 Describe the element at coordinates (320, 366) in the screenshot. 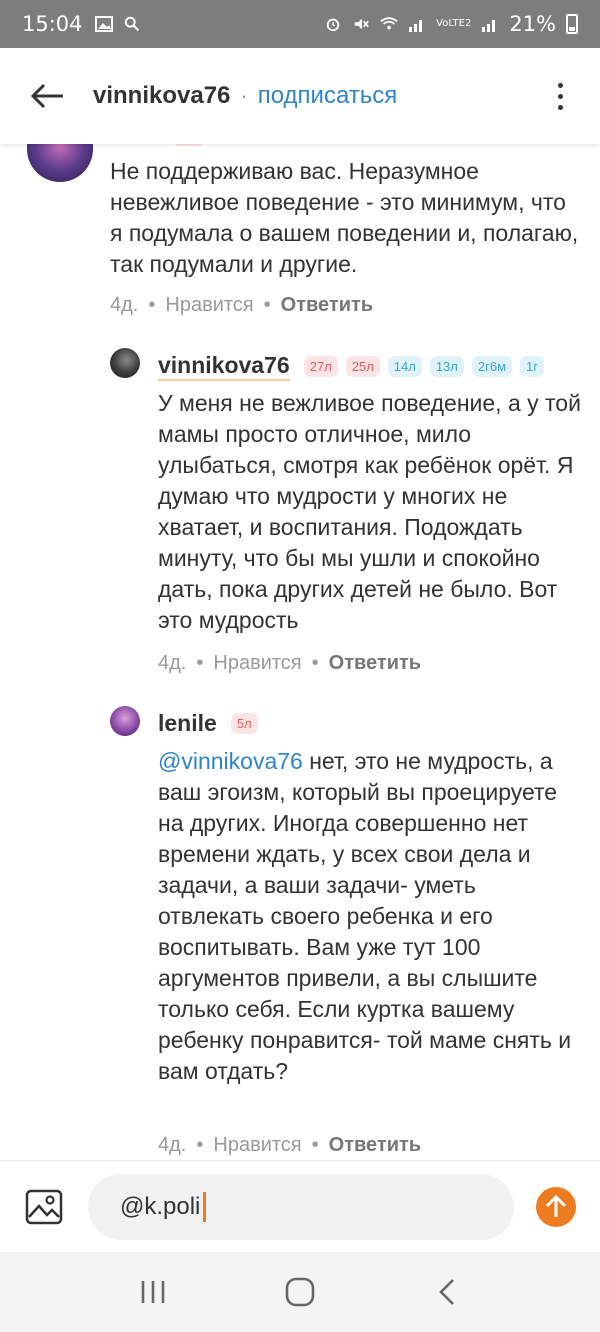

I see `badge: 27л` at that location.